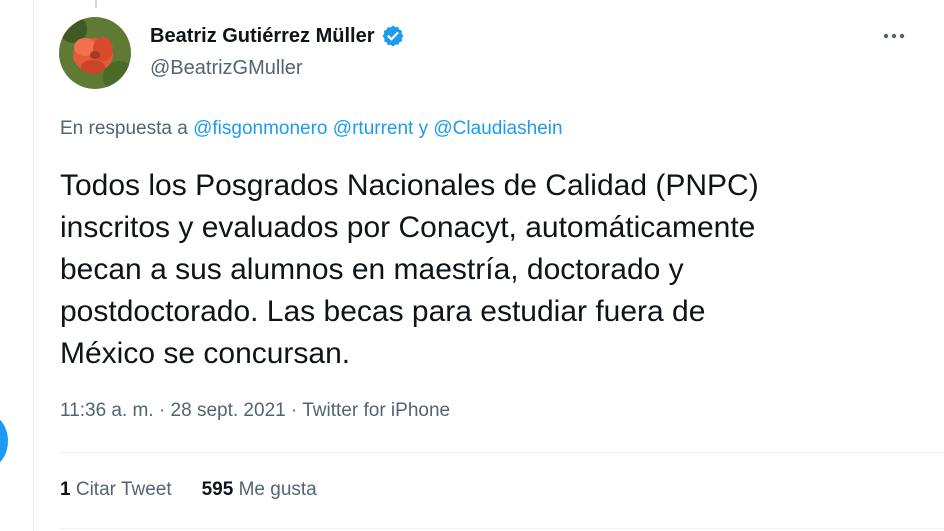  Describe the element at coordinates (228, 410) in the screenshot. I see `tweet-date: 28 sept. 2021` at that location.